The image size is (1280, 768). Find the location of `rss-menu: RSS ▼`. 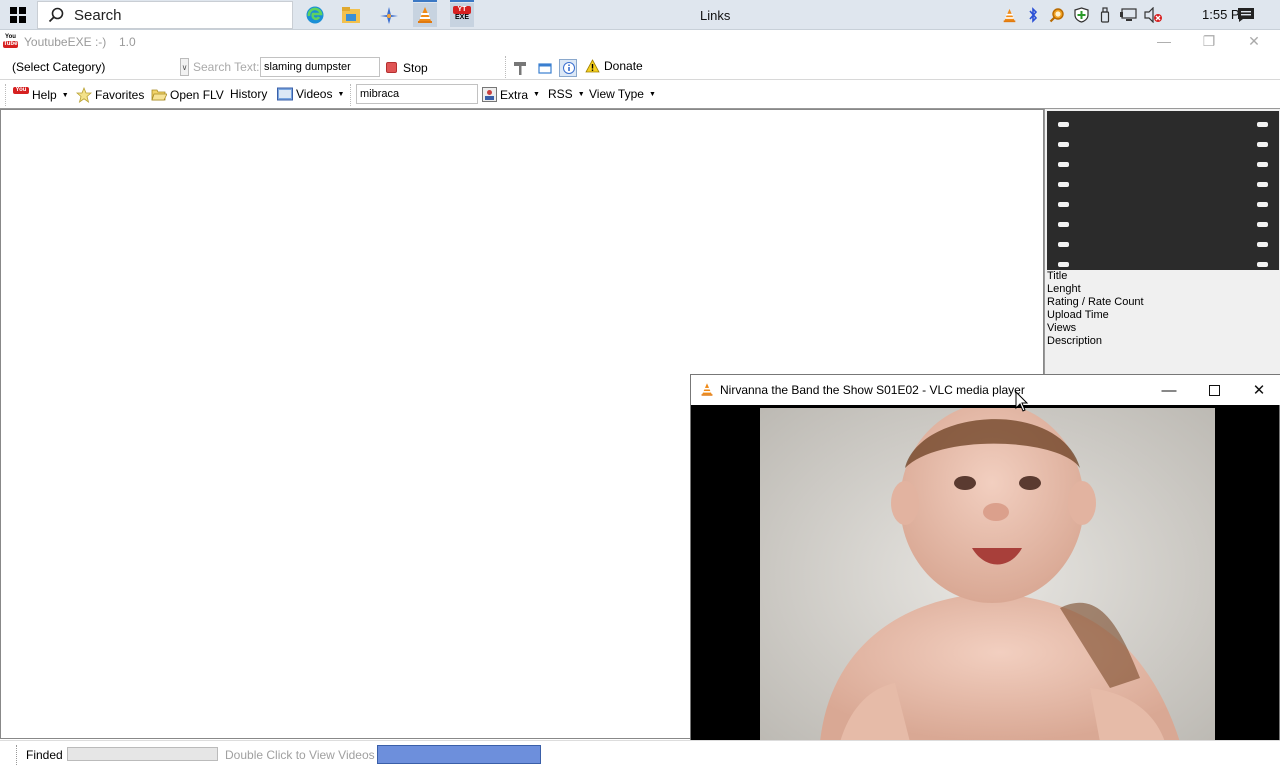

rss-menu: RSS ▼ is located at coordinates (566, 94).